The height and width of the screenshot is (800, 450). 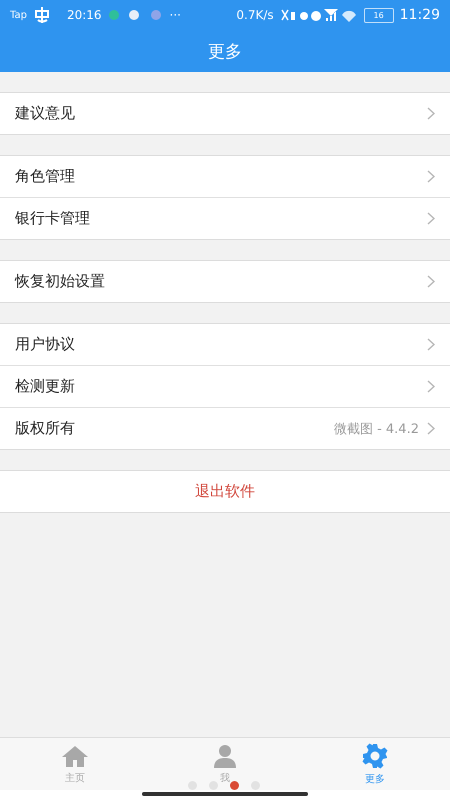 What do you see at coordinates (136, 15) in the screenshot?
I see `notification-icons-drawing` at bounding box center [136, 15].